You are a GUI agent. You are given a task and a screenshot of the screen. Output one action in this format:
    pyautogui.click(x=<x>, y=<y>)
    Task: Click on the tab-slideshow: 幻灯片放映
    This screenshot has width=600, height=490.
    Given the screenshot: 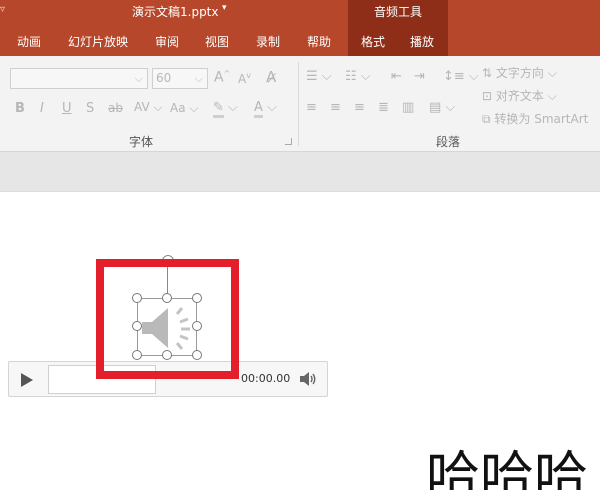 What is the action you would take?
    pyautogui.click(x=98, y=41)
    